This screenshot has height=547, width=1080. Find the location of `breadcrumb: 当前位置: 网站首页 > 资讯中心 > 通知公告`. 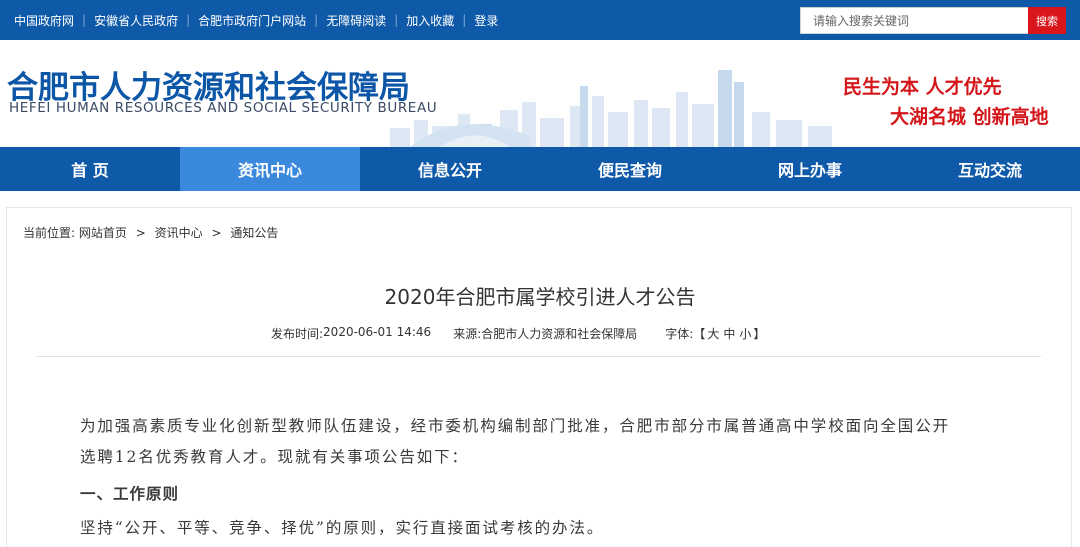

breadcrumb: 当前位置: 网站首页 > 资讯中心 > 通知公告 is located at coordinates (150, 232).